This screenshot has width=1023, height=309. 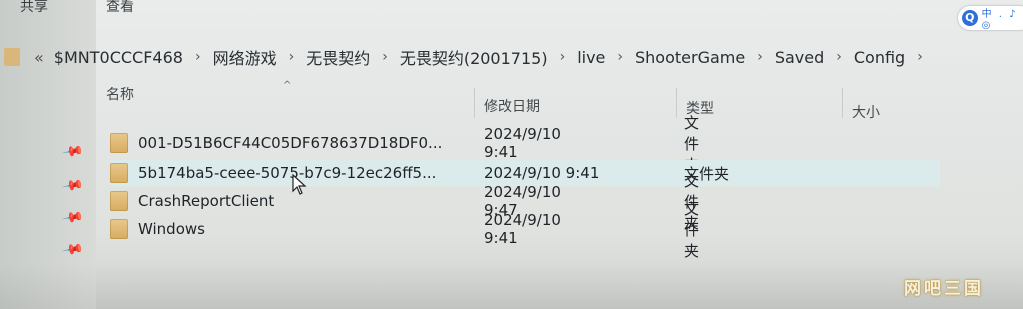 What do you see at coordinates (692, 229) in the screenshot?
I see `file-type: 文件夹` at bounding box center [692, 229].